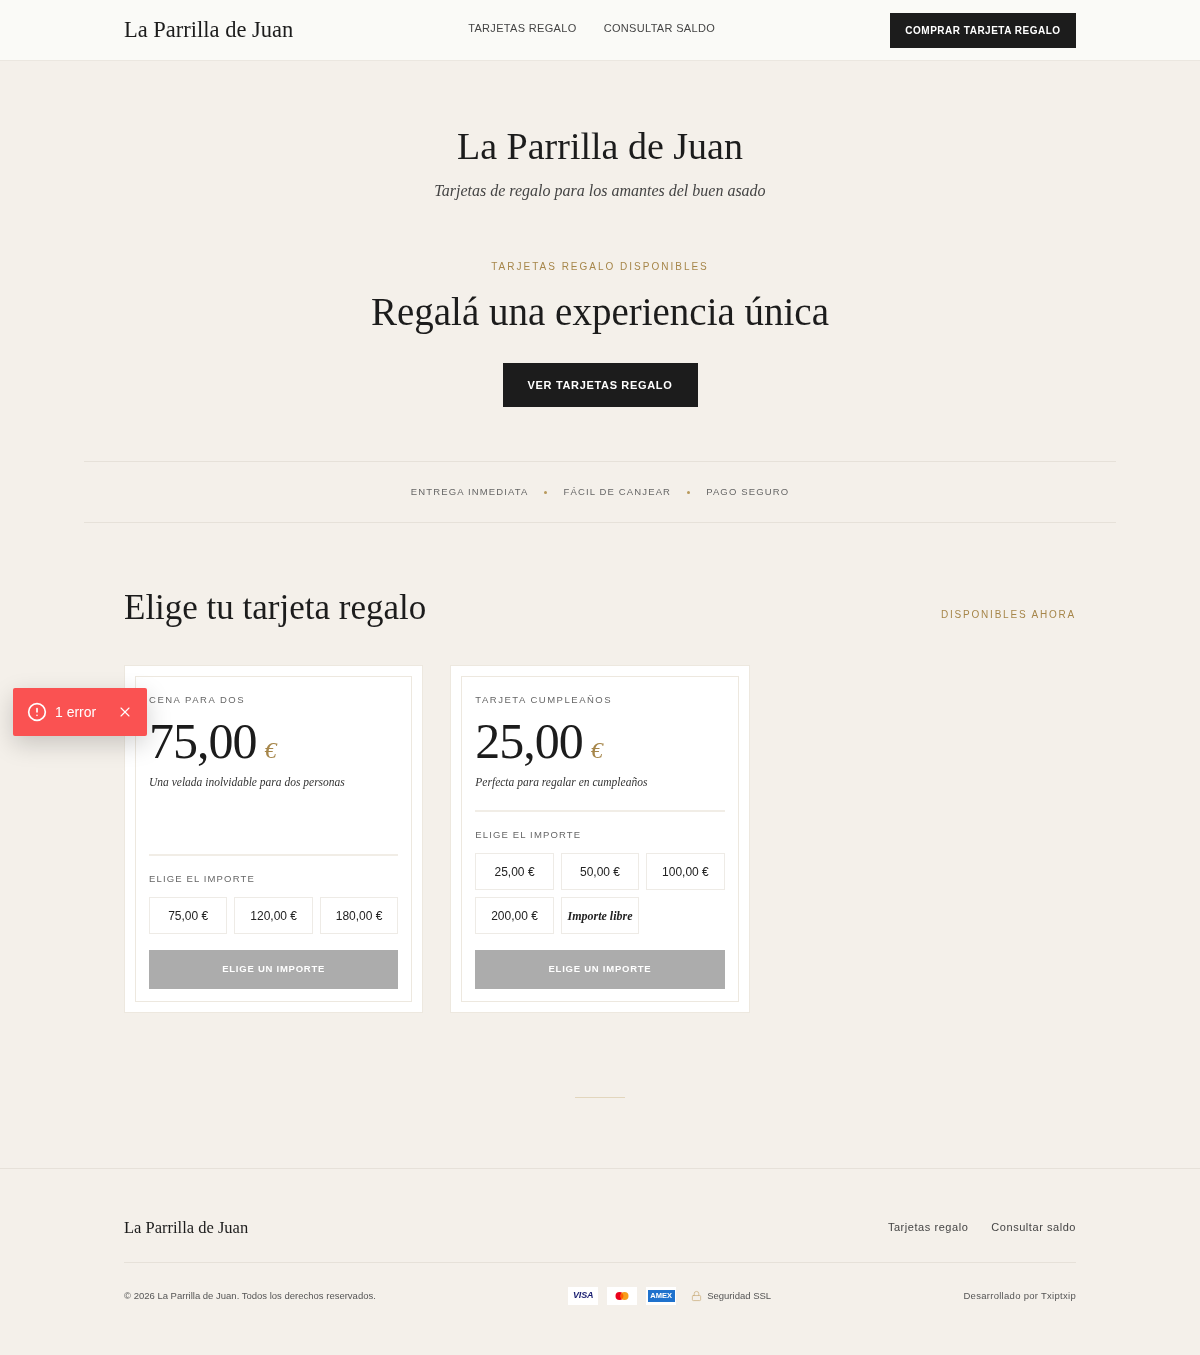  What do you see at coordinates (600, 915) in the screenshot?
I see `amount-option: Importe libre` at bounding box center [600, 915].